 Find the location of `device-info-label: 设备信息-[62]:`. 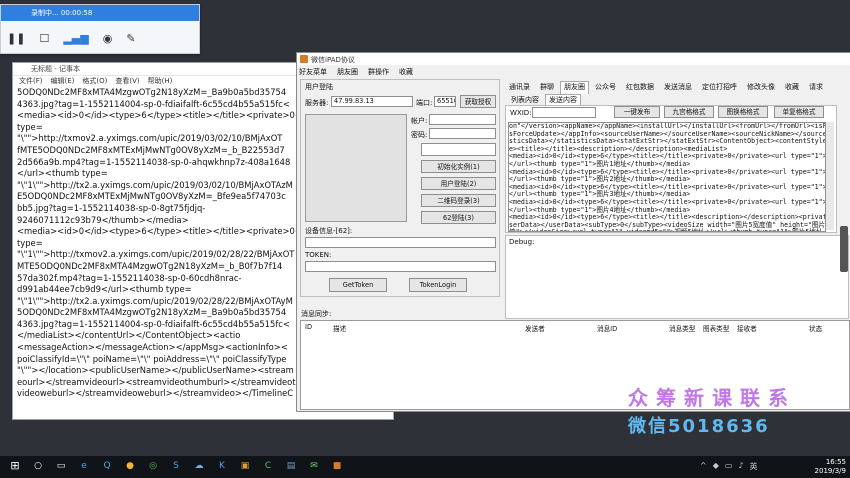

device-info-label: 设备信息-[62]: is located at coordinates (329, 231).